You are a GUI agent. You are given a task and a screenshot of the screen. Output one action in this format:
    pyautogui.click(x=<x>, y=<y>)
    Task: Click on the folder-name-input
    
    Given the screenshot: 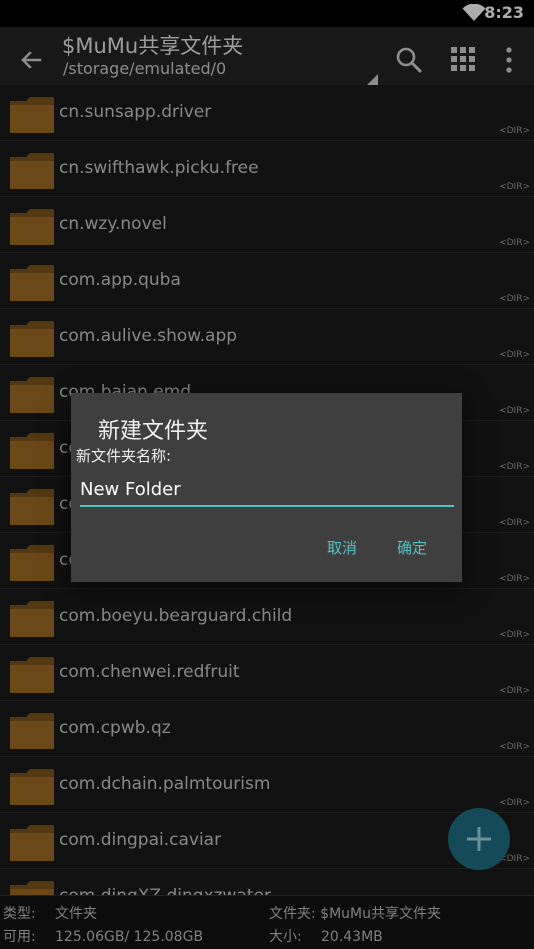 What is the action you would take?
    pyautogui.click(x=267, y=490)
    